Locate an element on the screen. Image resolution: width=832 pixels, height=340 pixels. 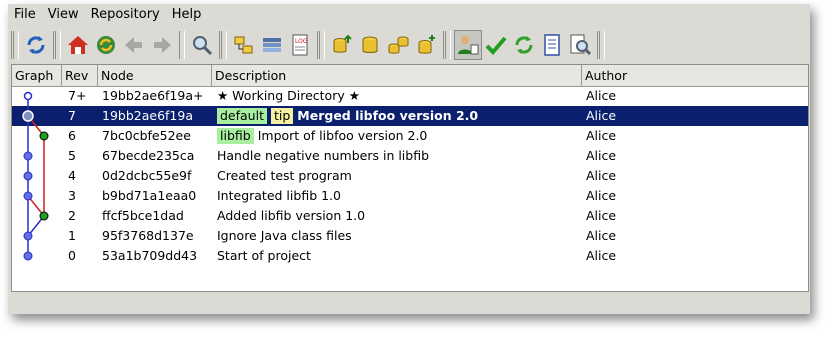
description-text: Start of project is located at coordinates (264, 255).